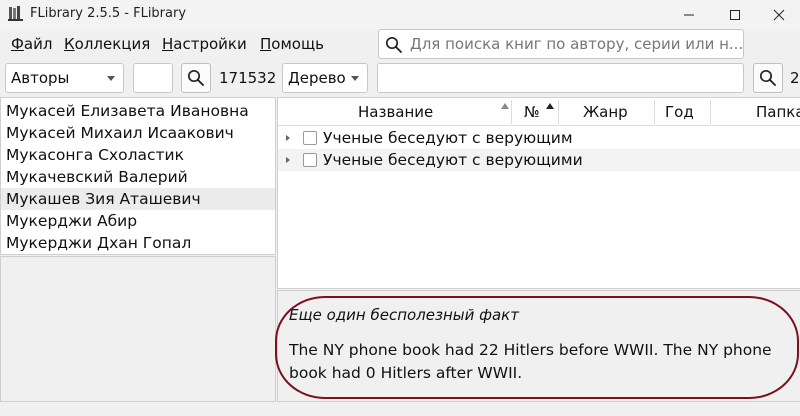 Image resolution: width=800 pixels, height=416 pixels. I want to click on column-header-genre: Жанр, so click(605, 112).